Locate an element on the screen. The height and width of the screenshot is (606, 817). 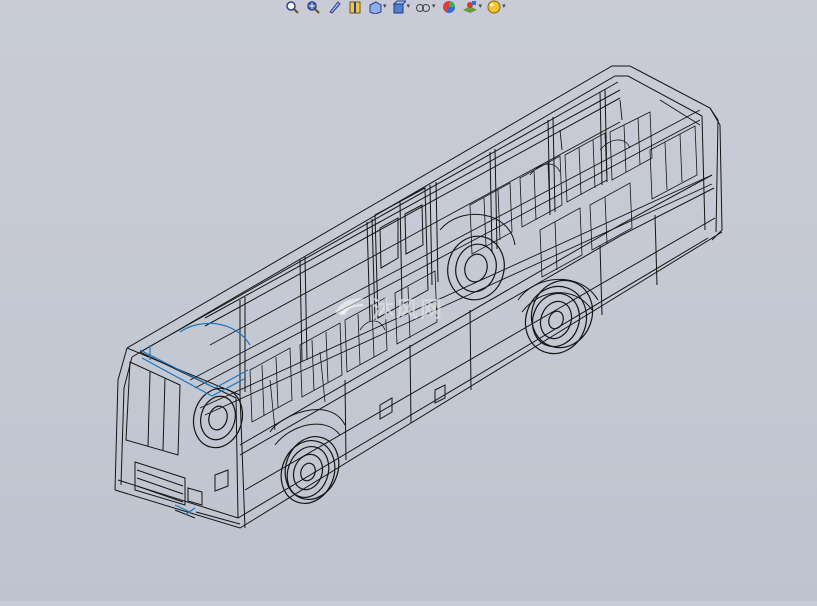
previous-view-button is located at coordinates (334, 7).